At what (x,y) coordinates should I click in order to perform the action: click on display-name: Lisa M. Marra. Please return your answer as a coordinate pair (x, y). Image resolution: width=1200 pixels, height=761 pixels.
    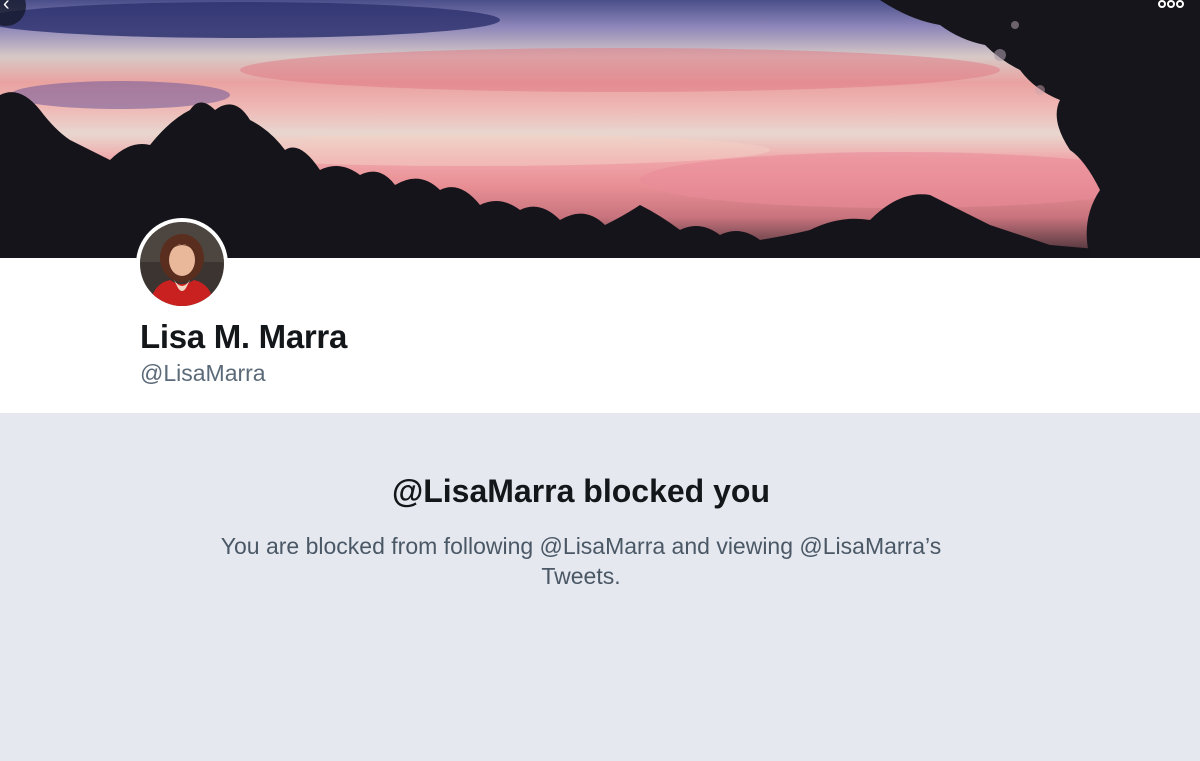
    Looking at the image, I should click on (244, 336).